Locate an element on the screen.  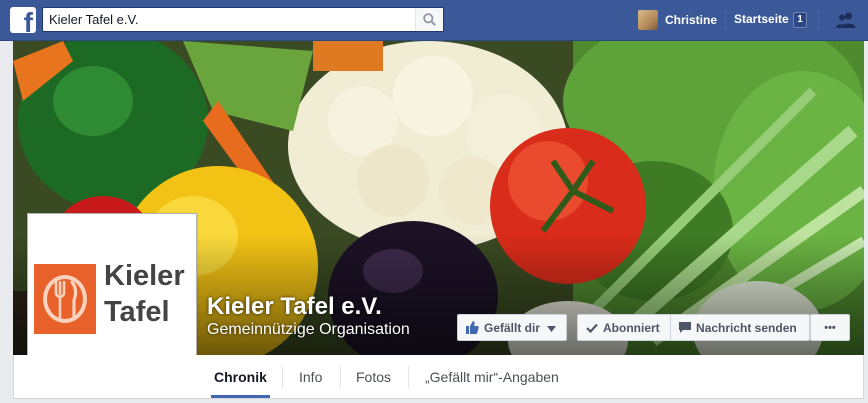
message-icon is located at coordinates (685, 327).